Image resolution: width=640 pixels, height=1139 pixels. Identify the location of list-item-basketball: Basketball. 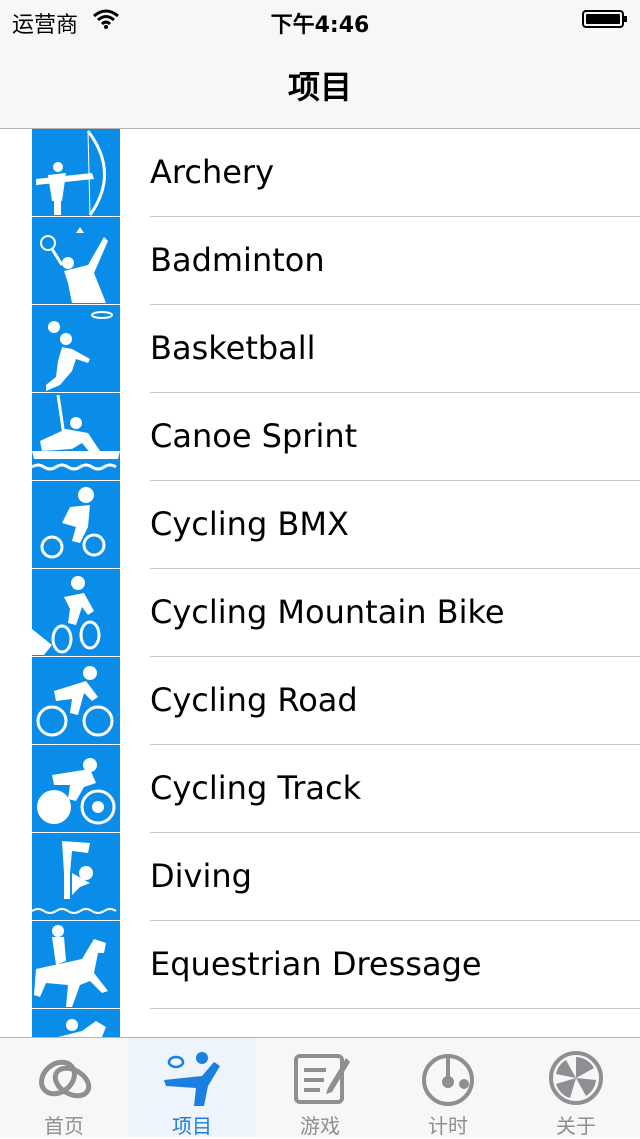
(320, 349).